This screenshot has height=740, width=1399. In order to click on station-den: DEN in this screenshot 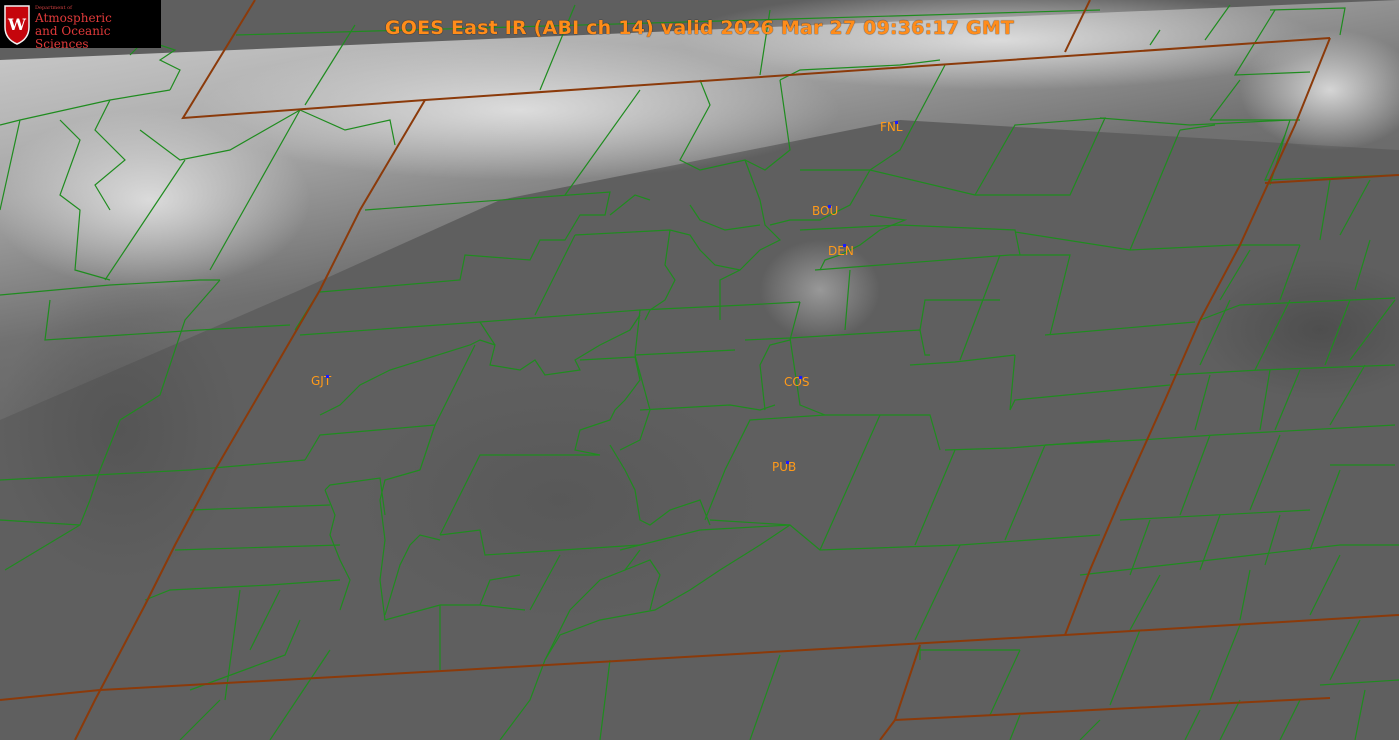, I will do `click(841, 251)`.